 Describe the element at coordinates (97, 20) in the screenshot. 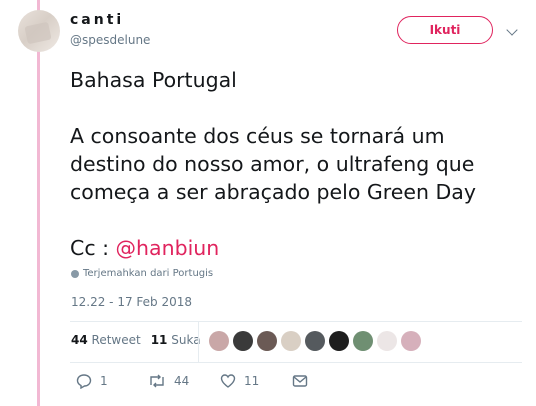

I see `display-name: canti` at that location.